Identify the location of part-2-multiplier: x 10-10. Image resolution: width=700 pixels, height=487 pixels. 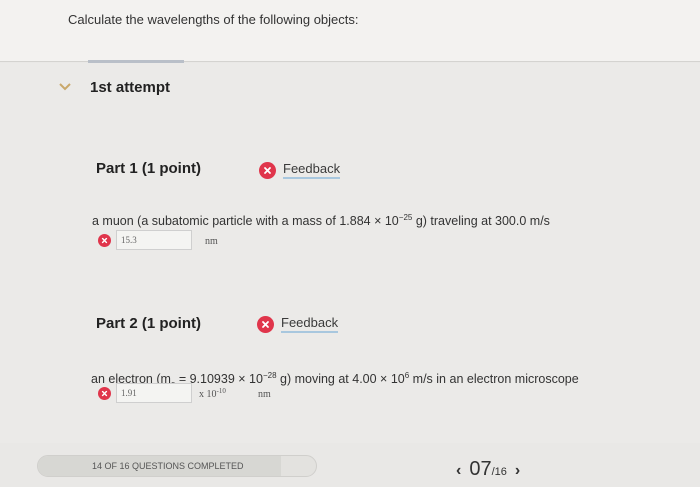
(212, 393).